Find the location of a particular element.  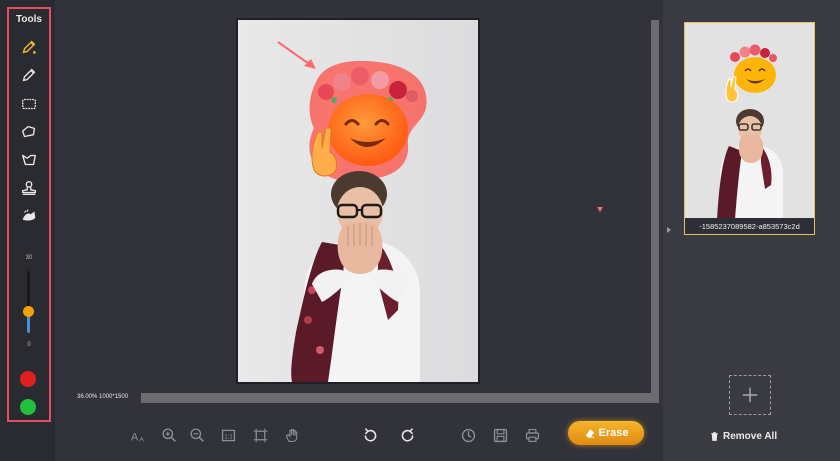

stamp-tool is located at coordinates (29, 188).